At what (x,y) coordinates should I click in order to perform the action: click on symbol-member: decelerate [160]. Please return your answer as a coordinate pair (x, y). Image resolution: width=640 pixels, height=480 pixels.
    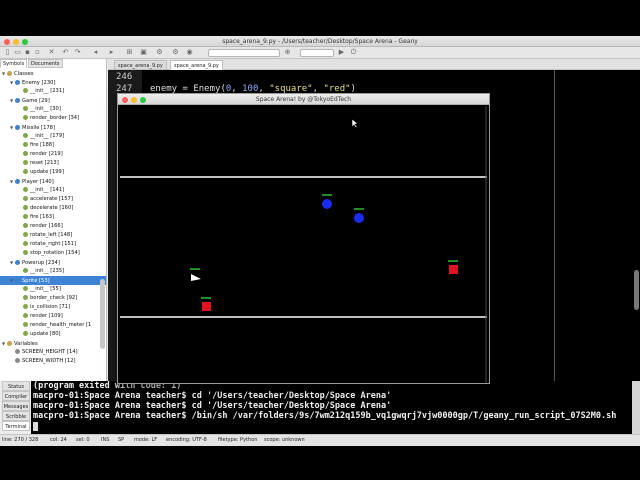
    Looking at the image, I should click on (53, 208).